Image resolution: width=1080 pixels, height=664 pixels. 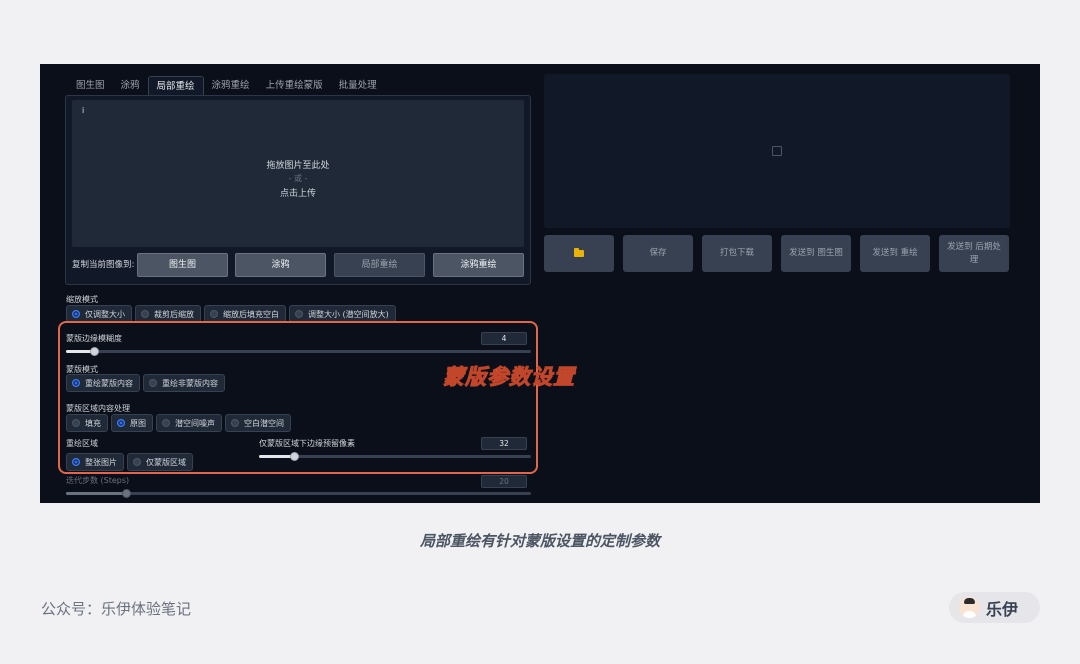 I want to click on open-folder-button, so click(x=579, y=253).